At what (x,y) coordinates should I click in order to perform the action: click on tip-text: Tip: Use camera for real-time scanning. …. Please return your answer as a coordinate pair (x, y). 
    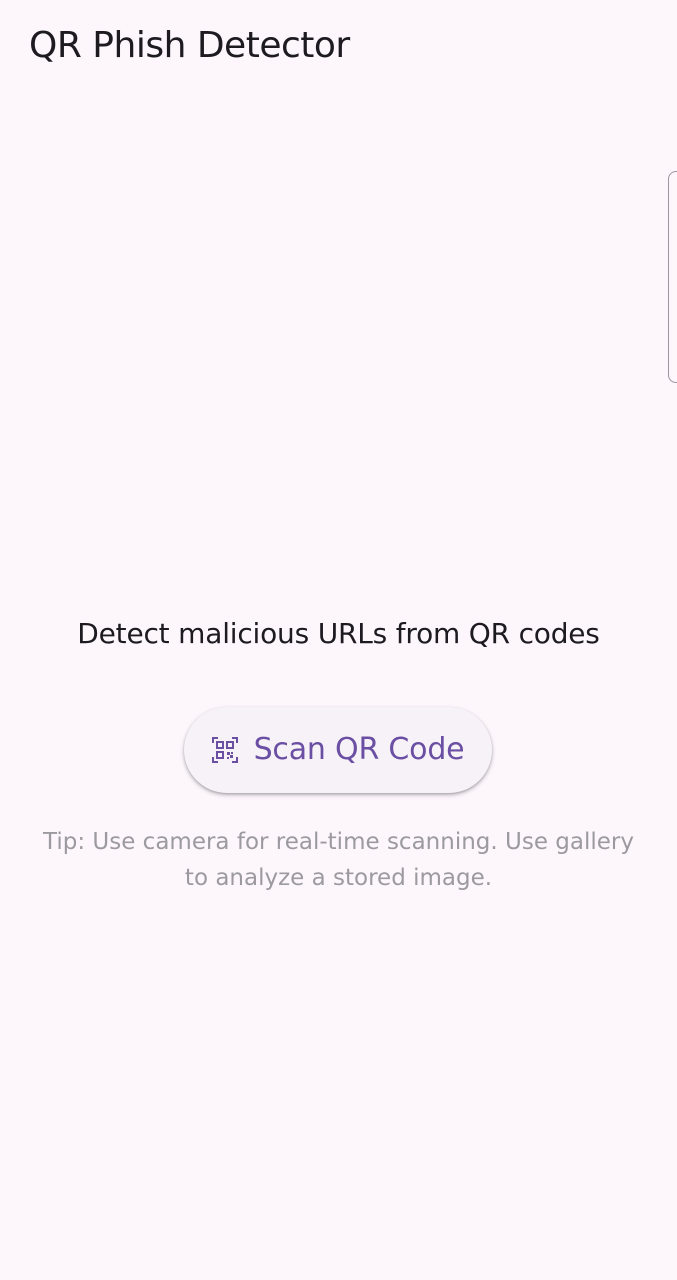
    Looking at the image, I should click on (338, 860).